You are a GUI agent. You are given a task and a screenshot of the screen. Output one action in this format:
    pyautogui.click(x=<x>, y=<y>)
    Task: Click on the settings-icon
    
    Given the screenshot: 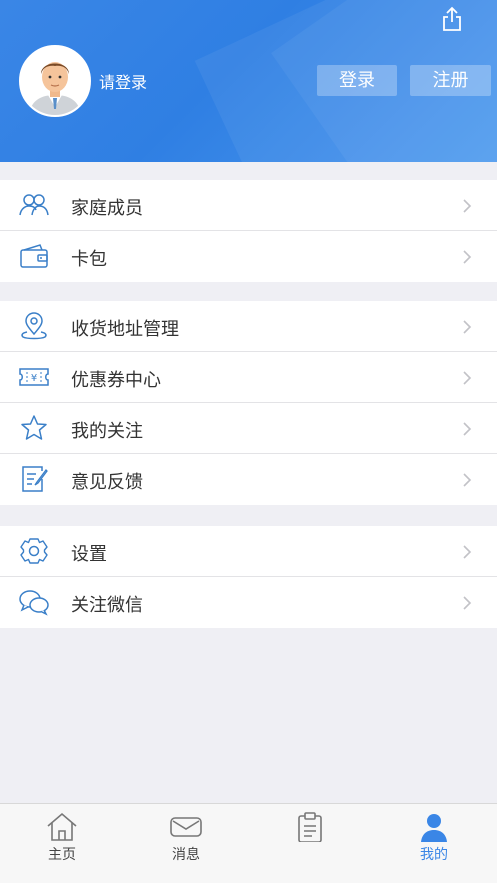 What is the action you would take?
    pyautogui.click(x=34, y=551)
    